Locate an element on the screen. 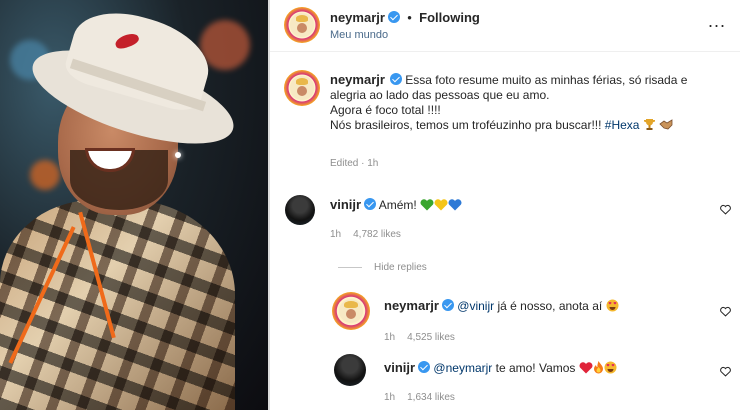 The width and height of the screenshot is (740, 410). red-heart-icon is located at coordinates (586, 369).